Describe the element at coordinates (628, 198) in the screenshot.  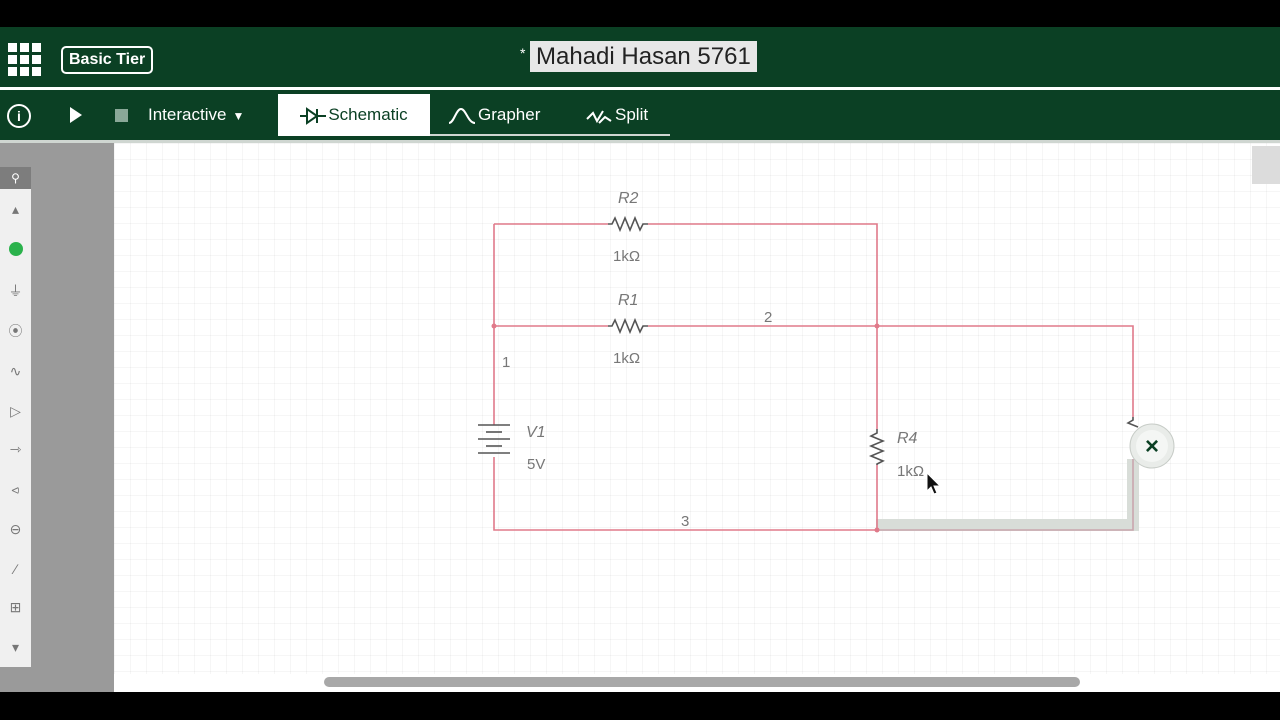
I see `r2-label: R2` at that location.